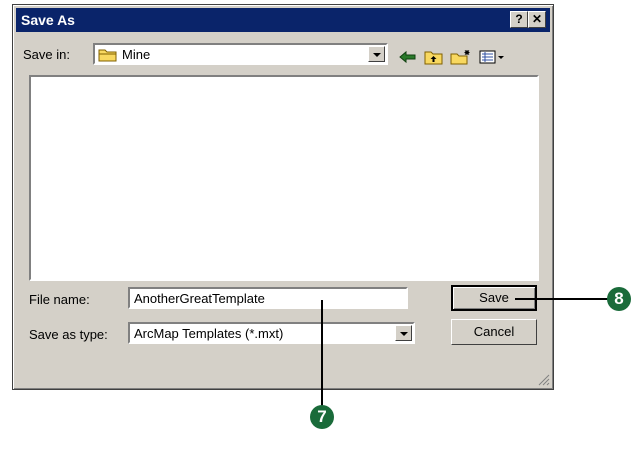 This screenshot has width=635, height=452. What do you see at coordinates (408, 57) in the screenshot?
I see `back-icon` at bounding box center [408, 57].